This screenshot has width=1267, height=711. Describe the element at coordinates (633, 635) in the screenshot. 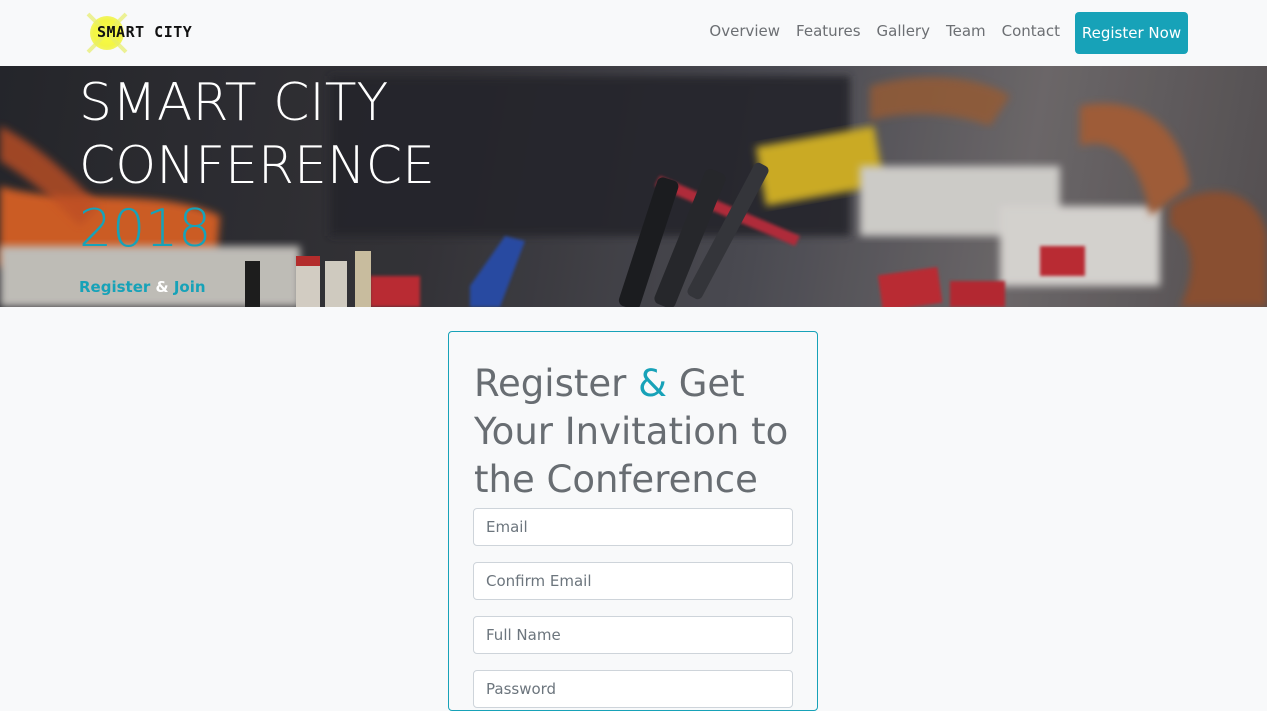

I see `full-name-field` at that location.